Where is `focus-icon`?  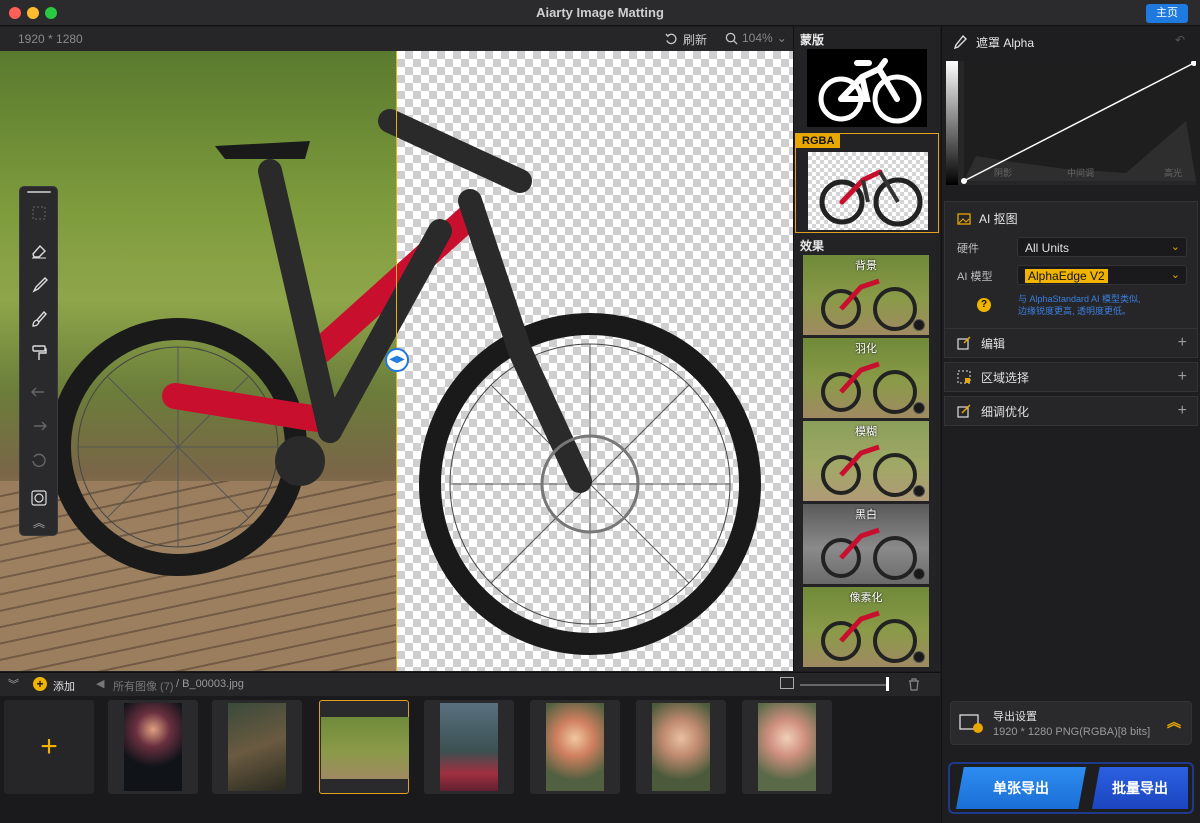 focus-icon is located at coordinates (39, 498).